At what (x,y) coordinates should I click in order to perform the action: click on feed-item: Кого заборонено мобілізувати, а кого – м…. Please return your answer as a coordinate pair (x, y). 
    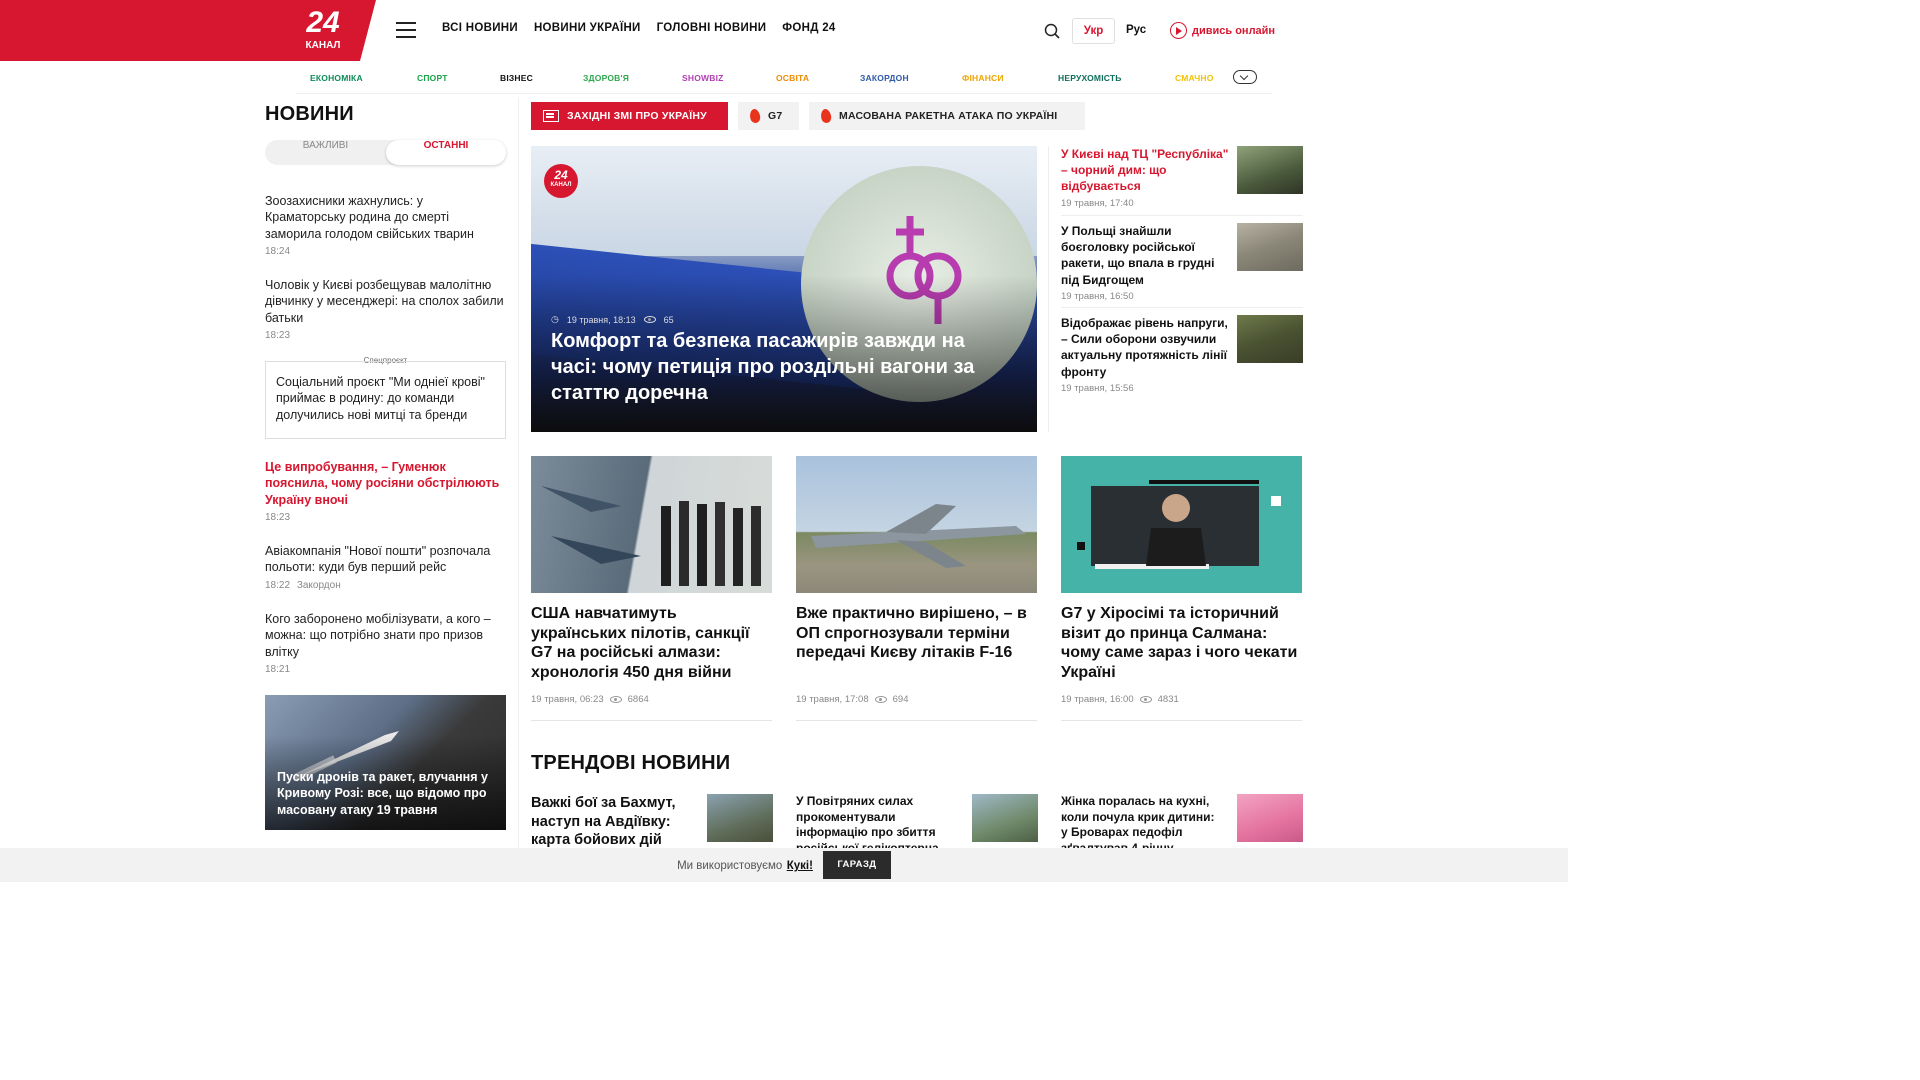
    Looking at the image, I should click on (385, 643).